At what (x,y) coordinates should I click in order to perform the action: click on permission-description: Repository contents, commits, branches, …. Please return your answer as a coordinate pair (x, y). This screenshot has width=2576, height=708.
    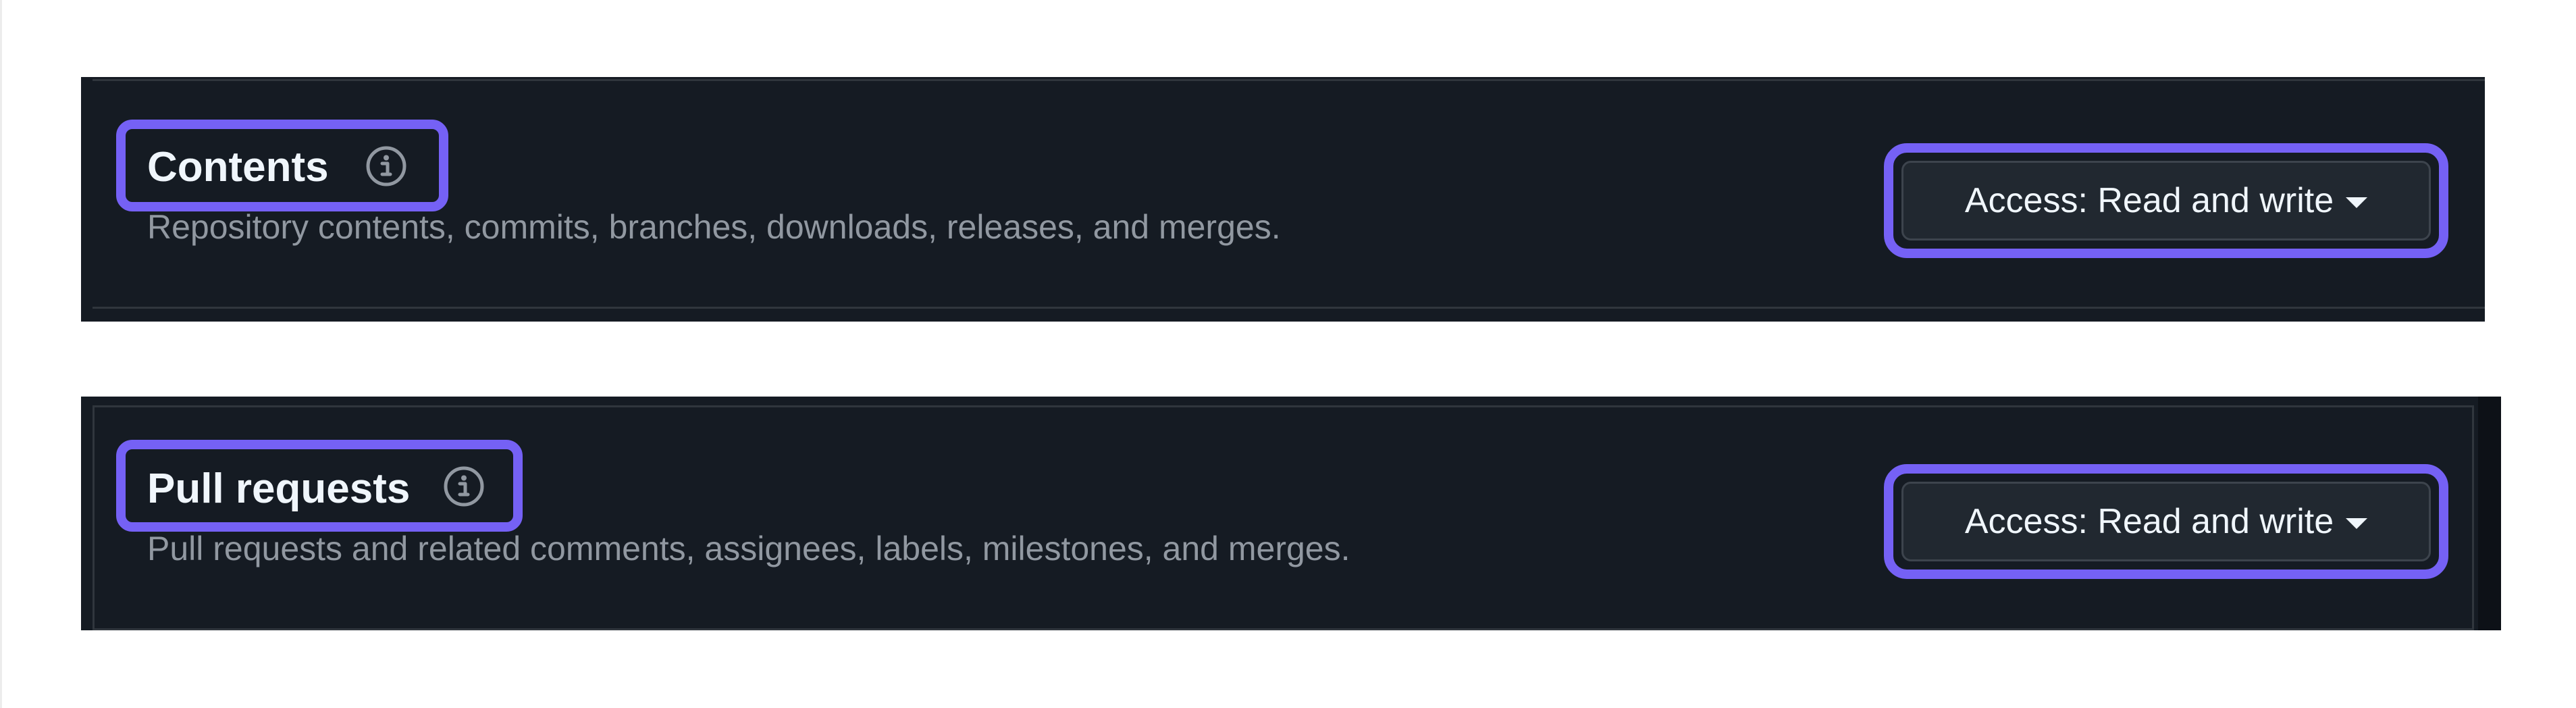
    Looking at the image, I should click on (714, 227).